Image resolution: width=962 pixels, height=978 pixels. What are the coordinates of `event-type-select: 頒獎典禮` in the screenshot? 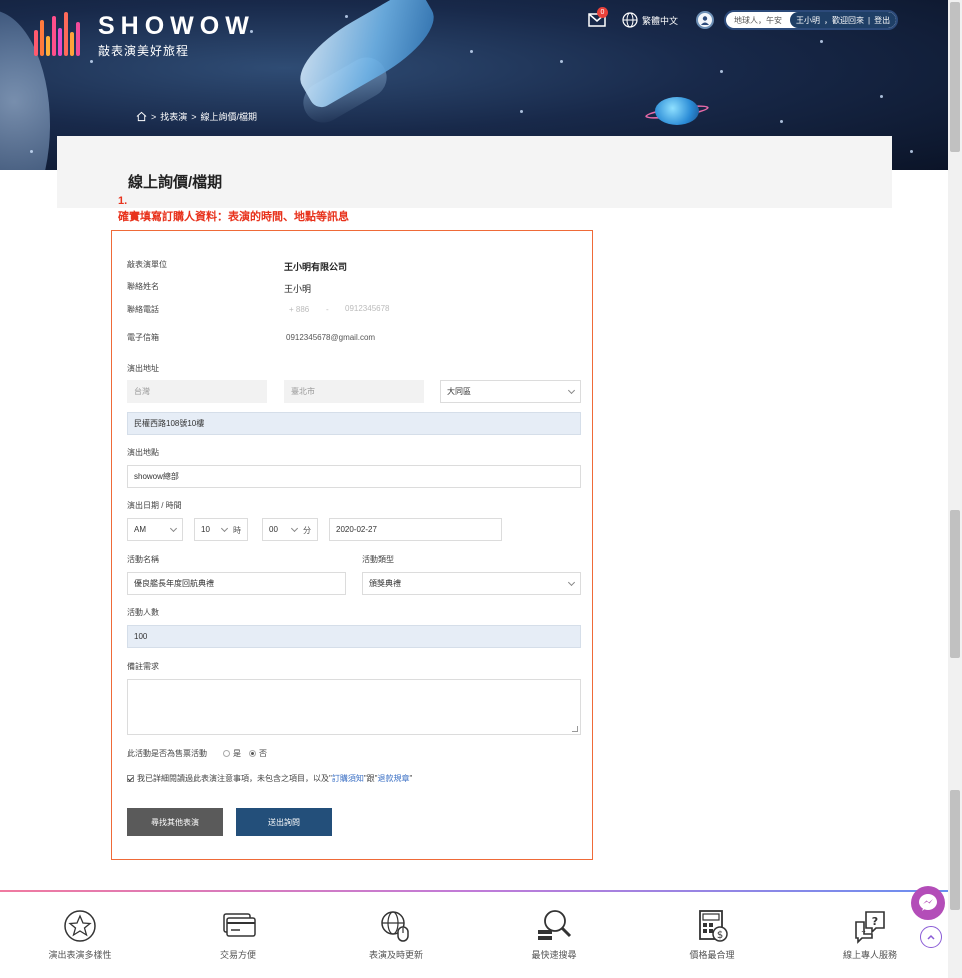 It's located at (471, 583).